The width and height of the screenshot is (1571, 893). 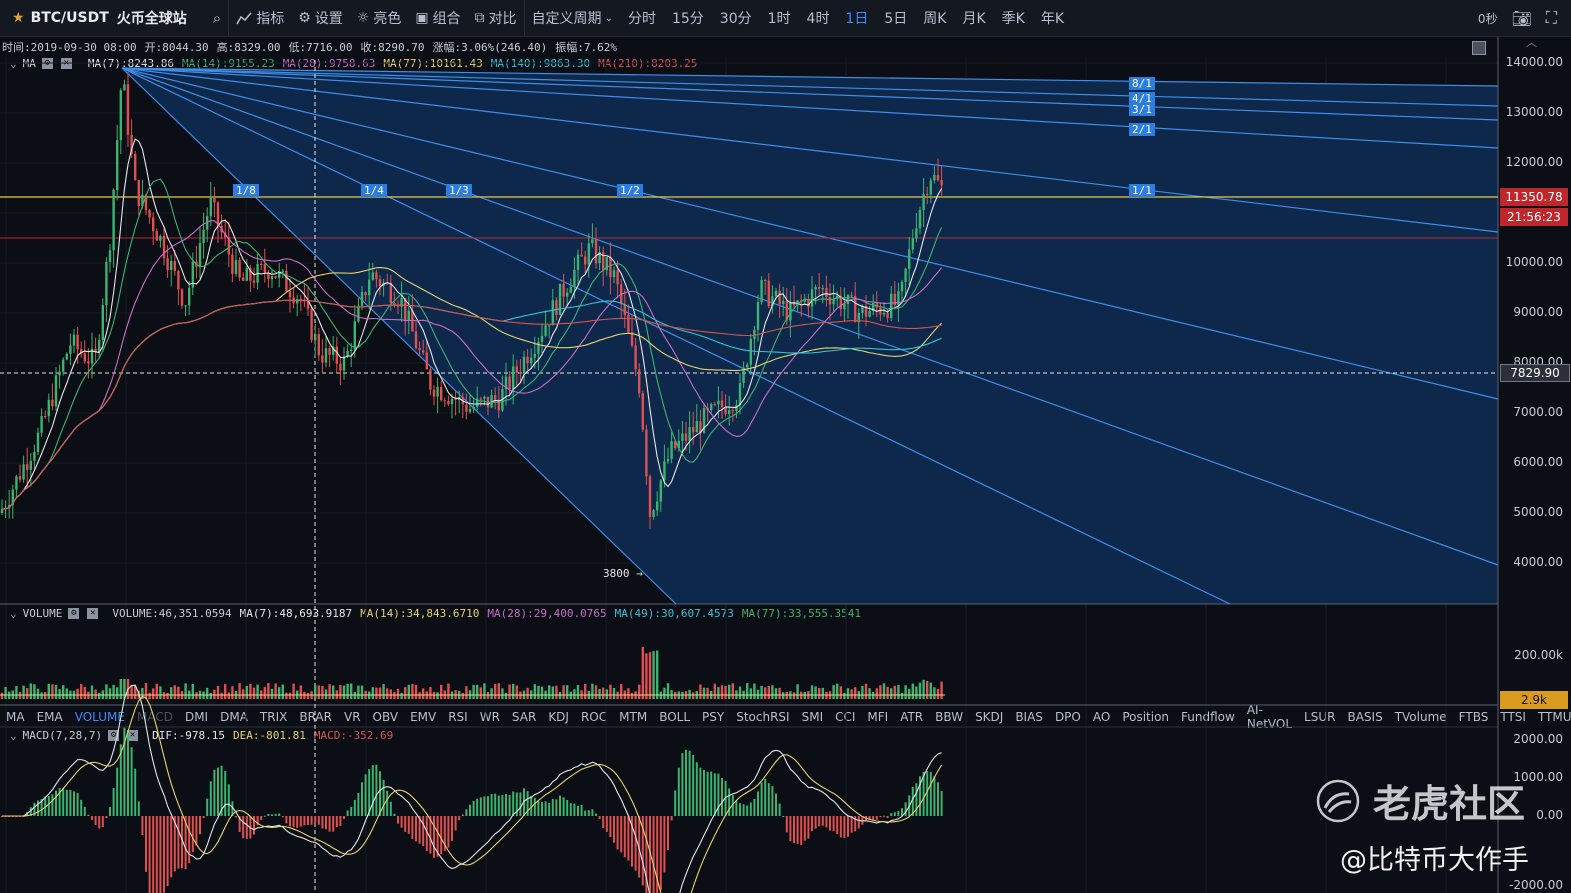 I want to click on price-axis-tick: 5000.00, so click(x=1538, y=512).